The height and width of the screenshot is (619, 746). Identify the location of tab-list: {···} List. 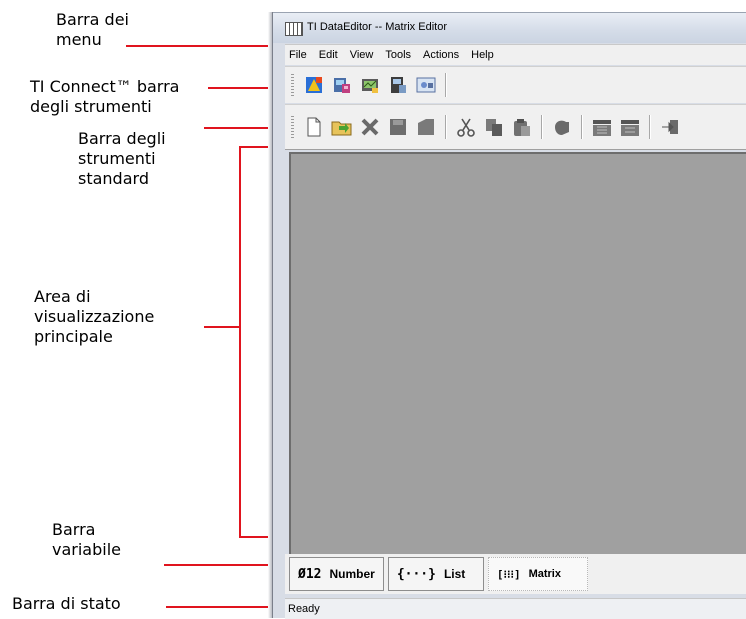
(435, 574).